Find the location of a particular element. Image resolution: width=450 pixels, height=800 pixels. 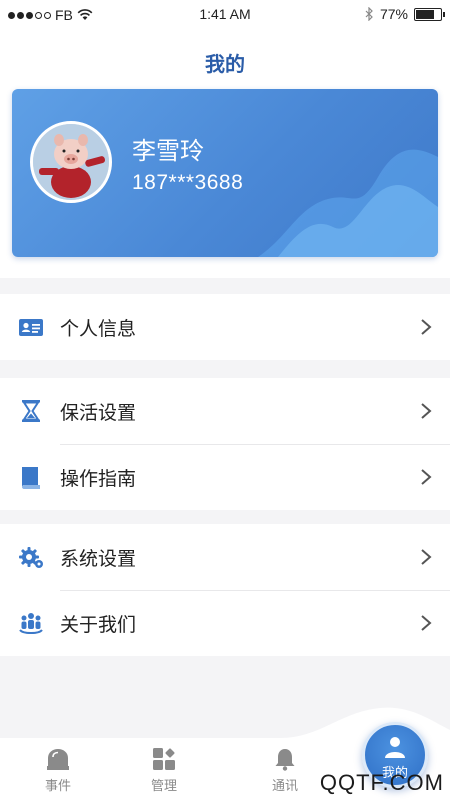

menu-item-about-us: 关于我们 is located at coordinates (225, 623).